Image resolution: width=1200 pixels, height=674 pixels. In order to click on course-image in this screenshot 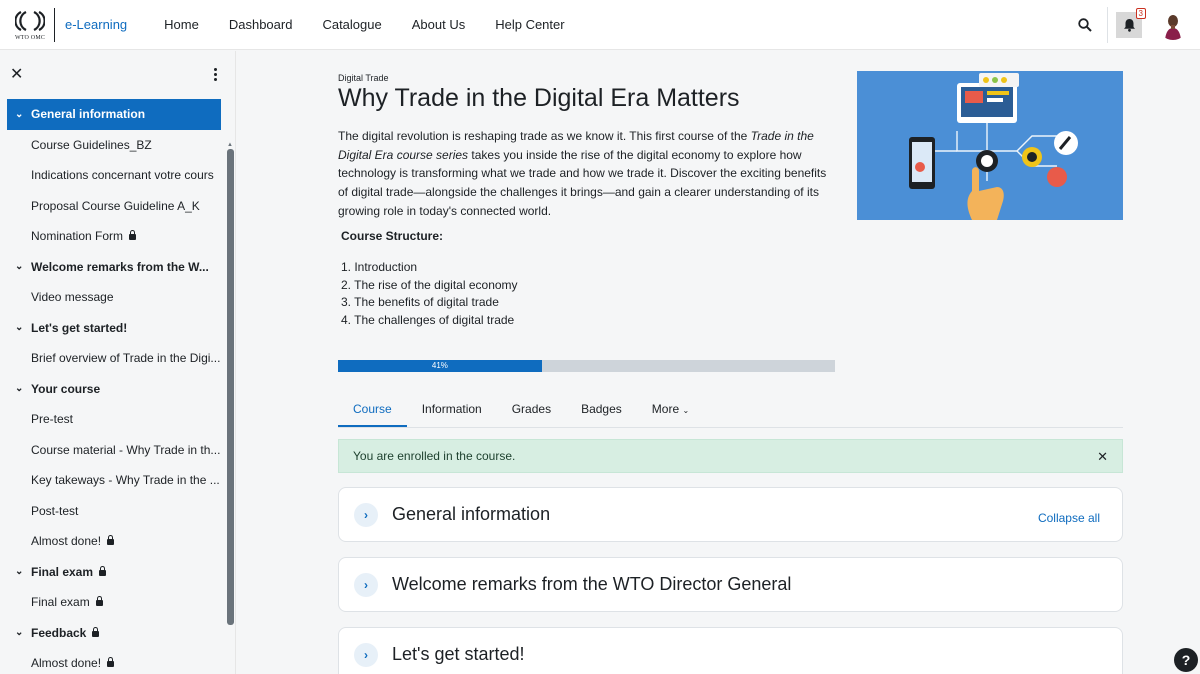, I will do `click(990, 145)`.